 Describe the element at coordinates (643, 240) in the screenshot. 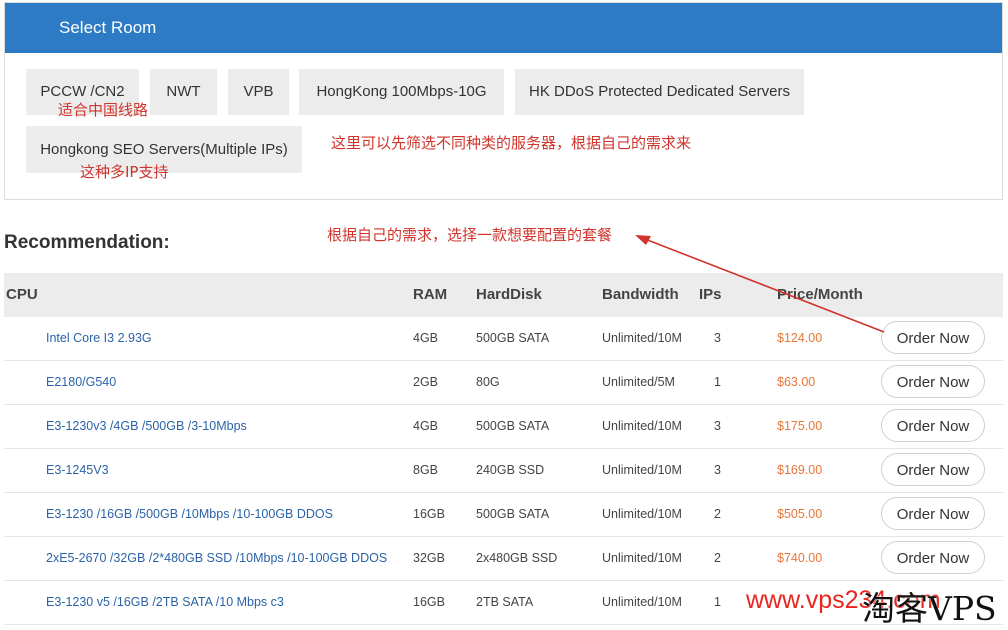

I see `arrow-head-icon` at that location.